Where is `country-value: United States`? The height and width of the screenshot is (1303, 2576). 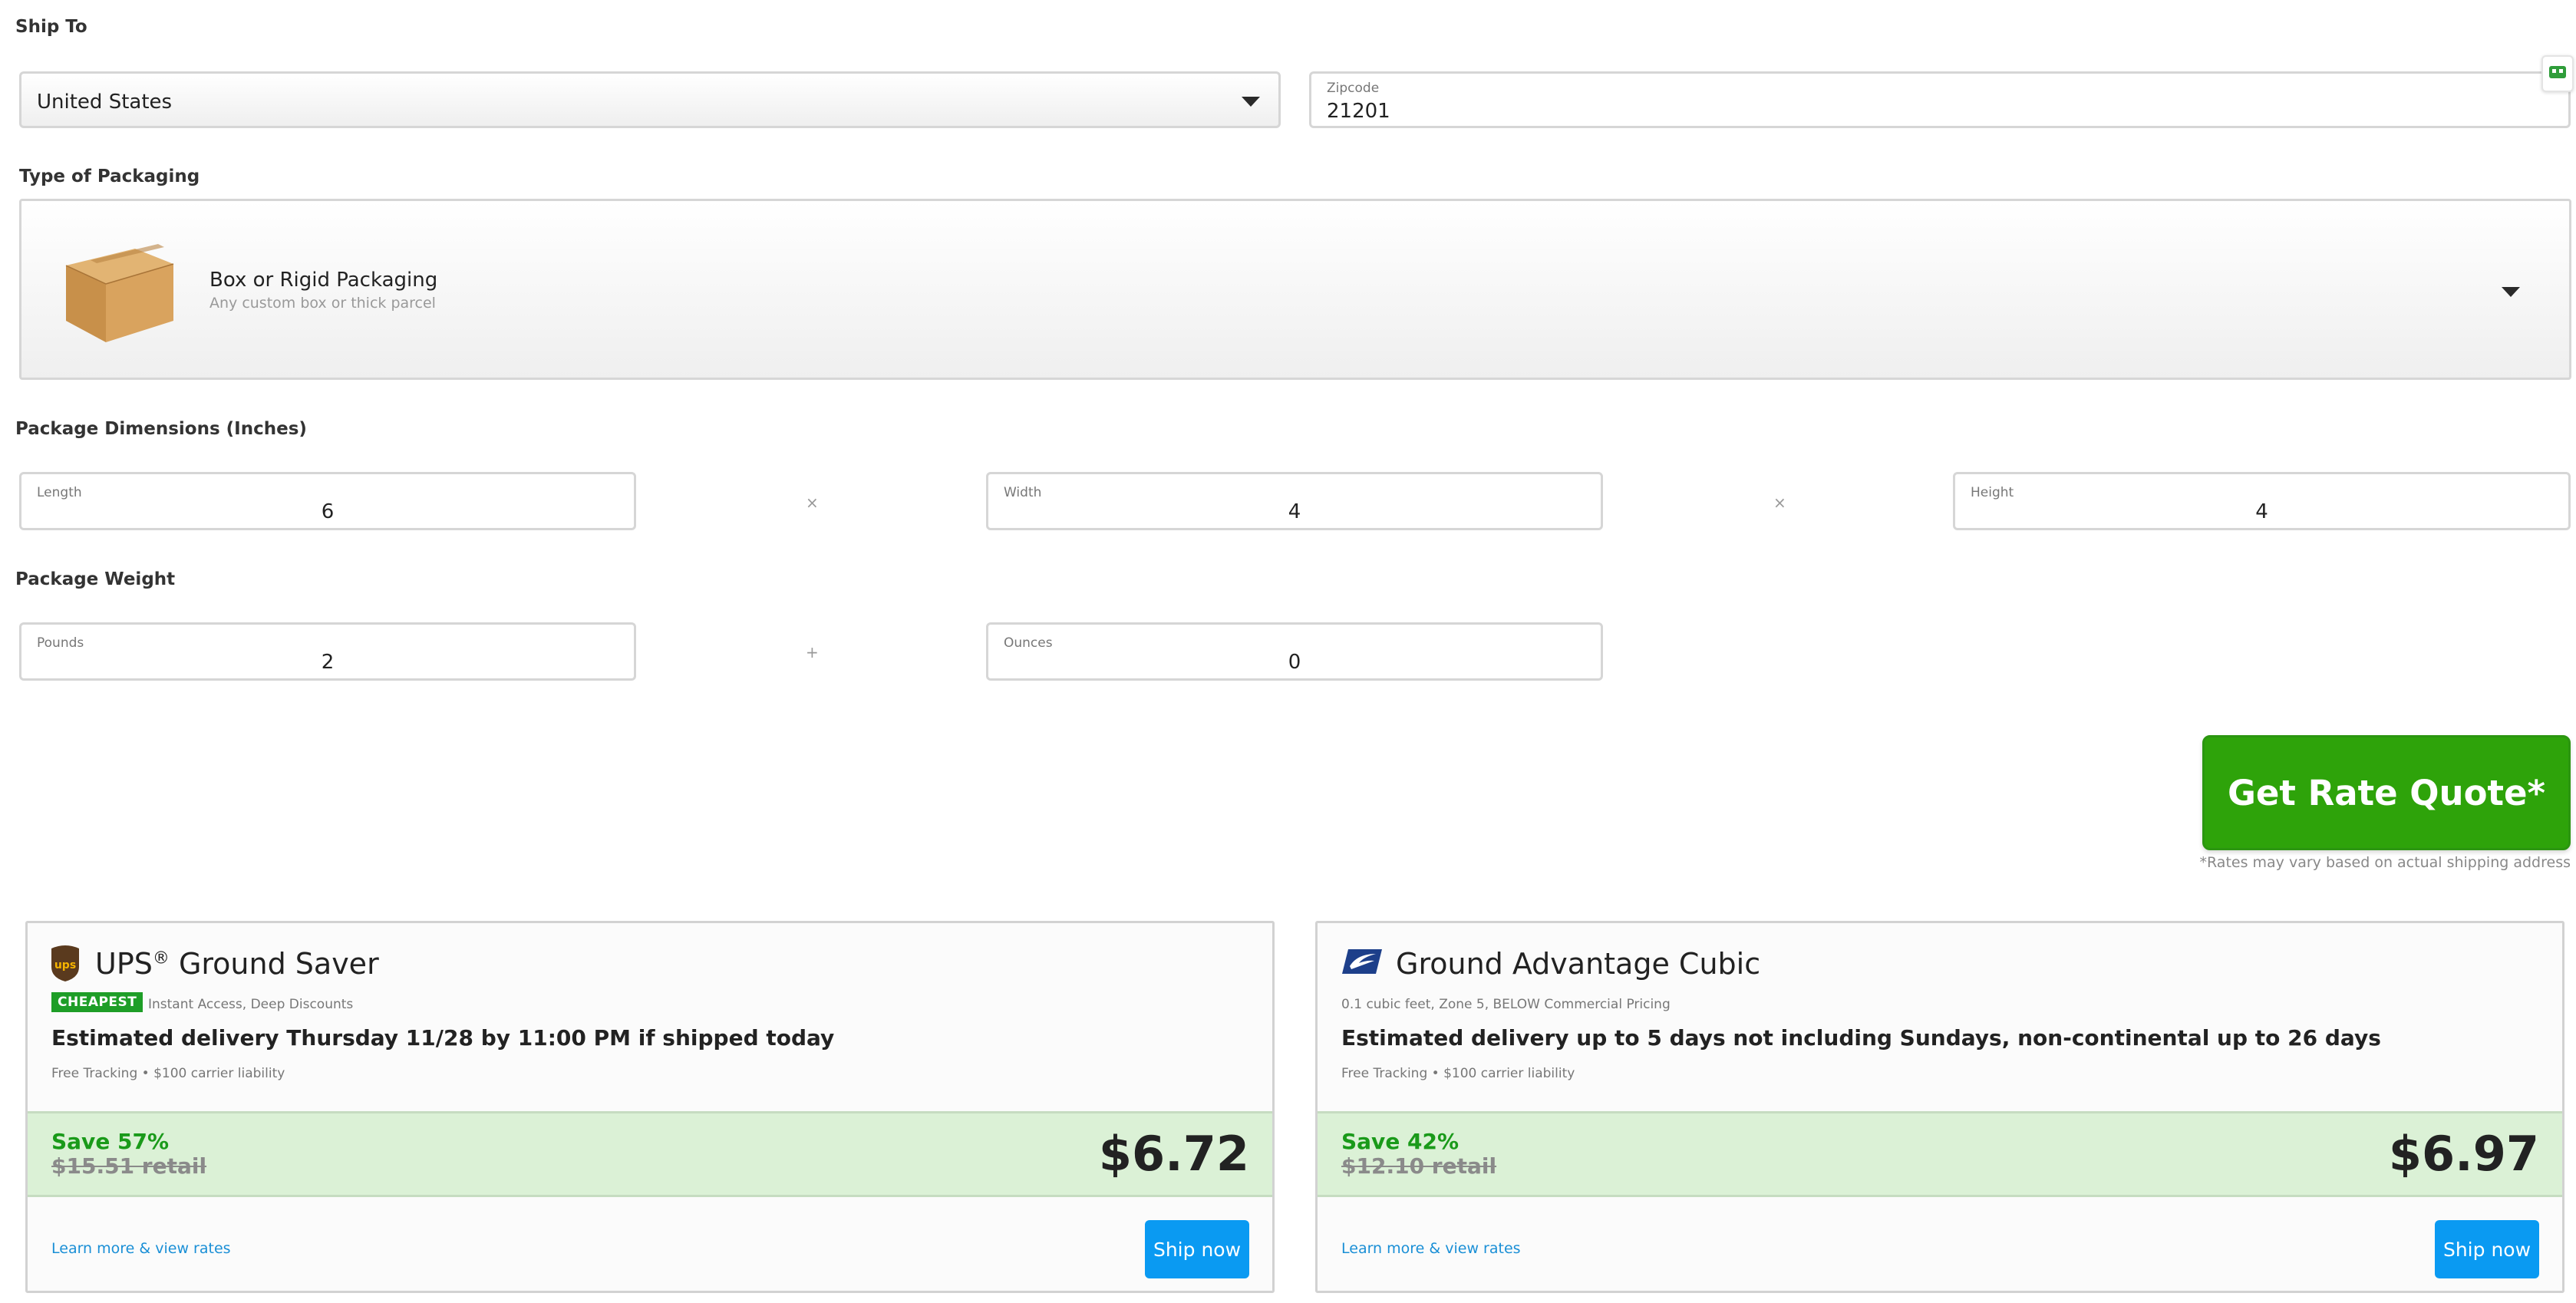 country-value: United States is located at coordinates (105, 103).